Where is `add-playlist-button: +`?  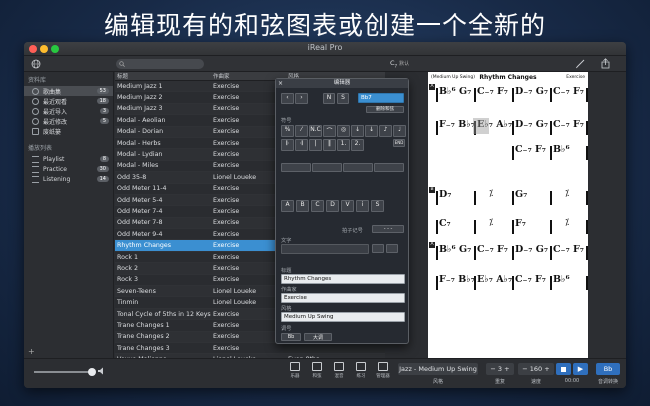
add-playlist-button: + is located at coordinates (31, 351).